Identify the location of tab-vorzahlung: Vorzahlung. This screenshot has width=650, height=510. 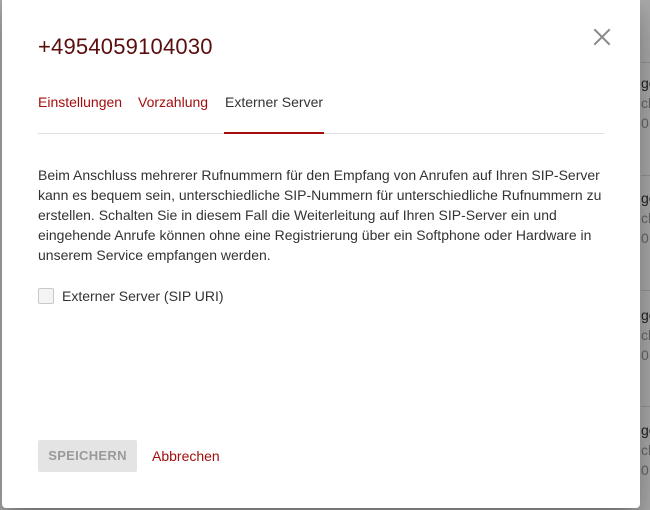
(173, 113).